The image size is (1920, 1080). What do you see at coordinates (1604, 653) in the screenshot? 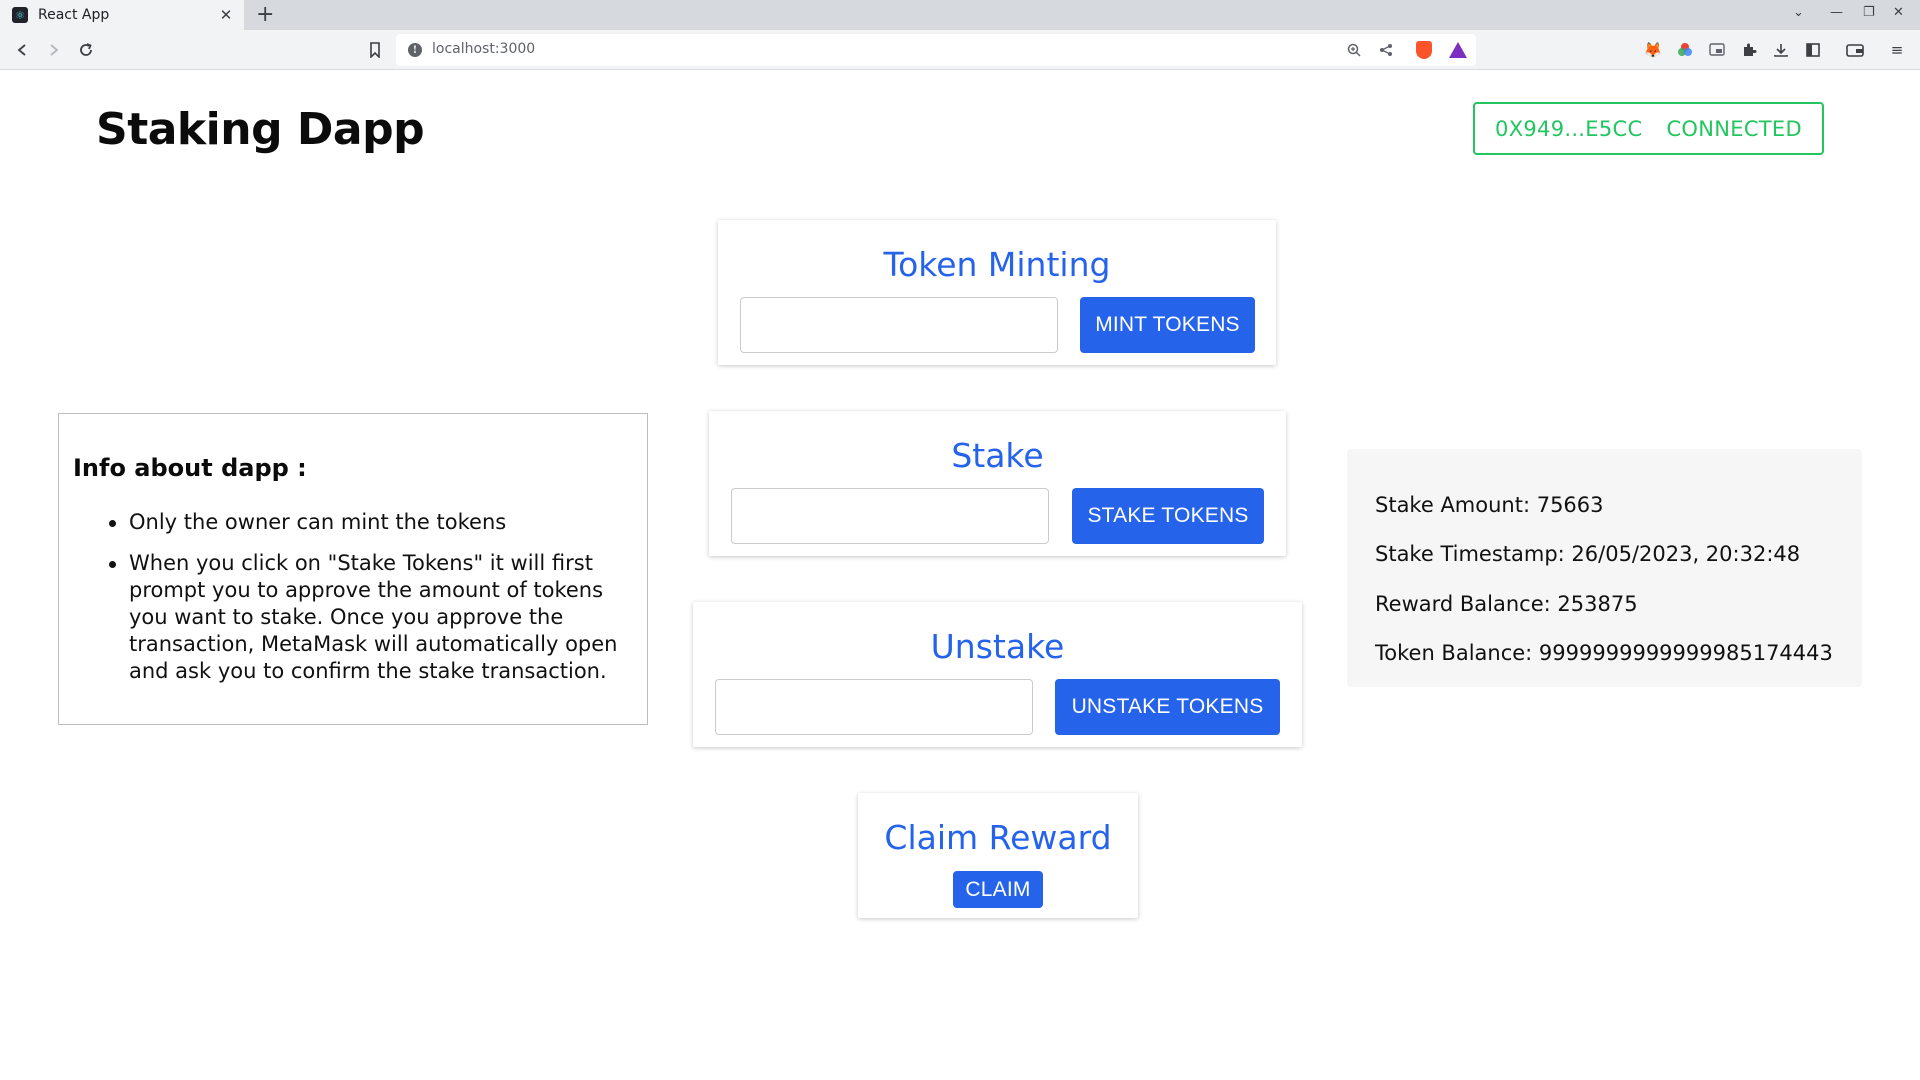
I see `token-balance: Token Balance: 9999999999999985174443` at bounding box center [1604, 653].